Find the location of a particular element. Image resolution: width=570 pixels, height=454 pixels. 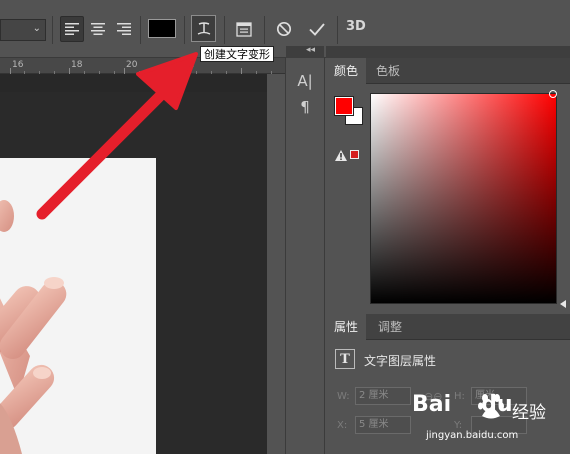

annotation-arrow is located at coordinates (117, 136).